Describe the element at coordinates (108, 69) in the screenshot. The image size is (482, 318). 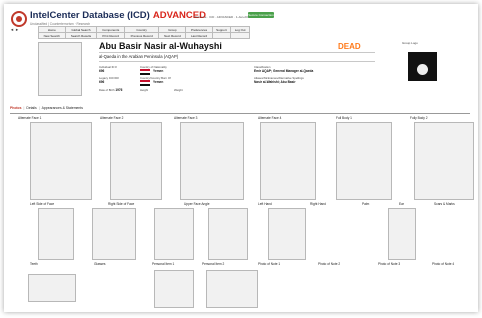
I see `field-individual-id: Individual ID # 696` at that location.